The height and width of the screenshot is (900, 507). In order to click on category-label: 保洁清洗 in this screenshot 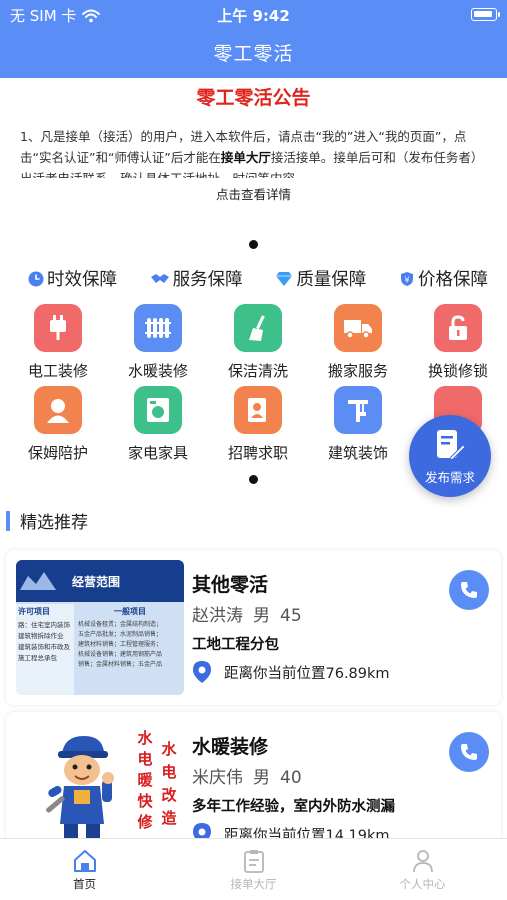, I will do `click(257, 371)`.